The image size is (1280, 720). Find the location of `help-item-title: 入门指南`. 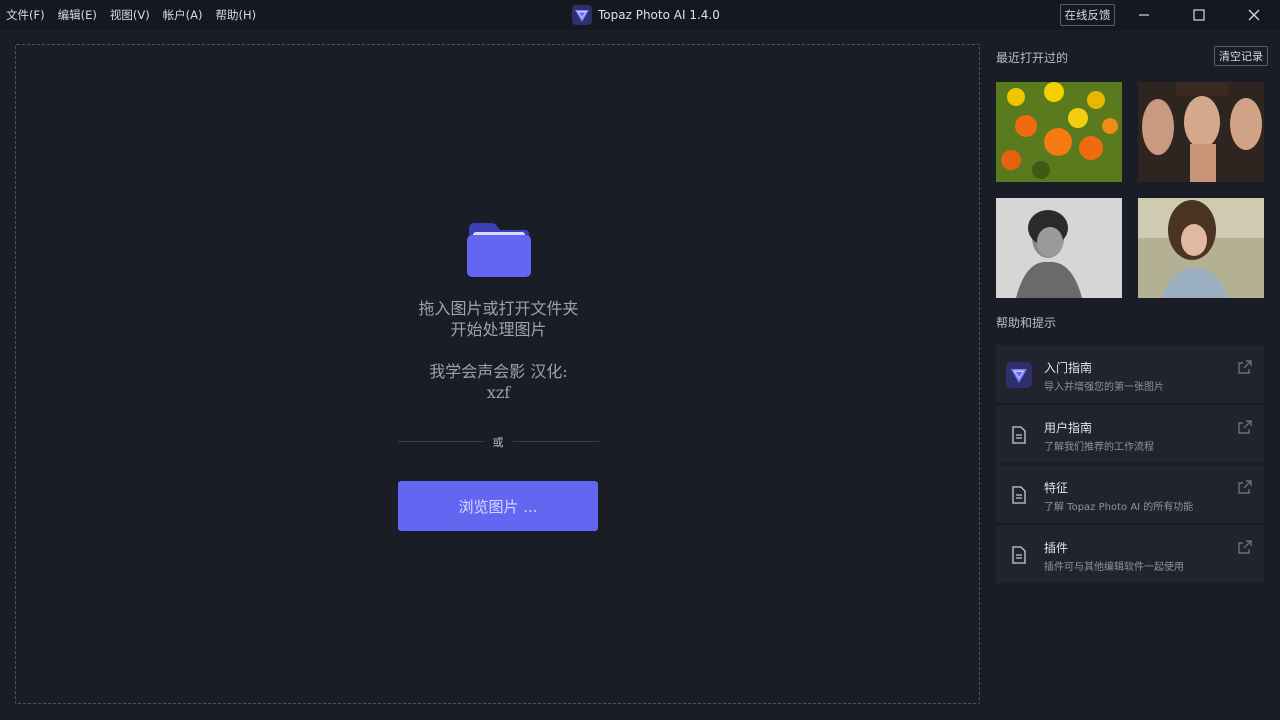

help-item-title: 入门指南 is located at coordinates (1068, 368).